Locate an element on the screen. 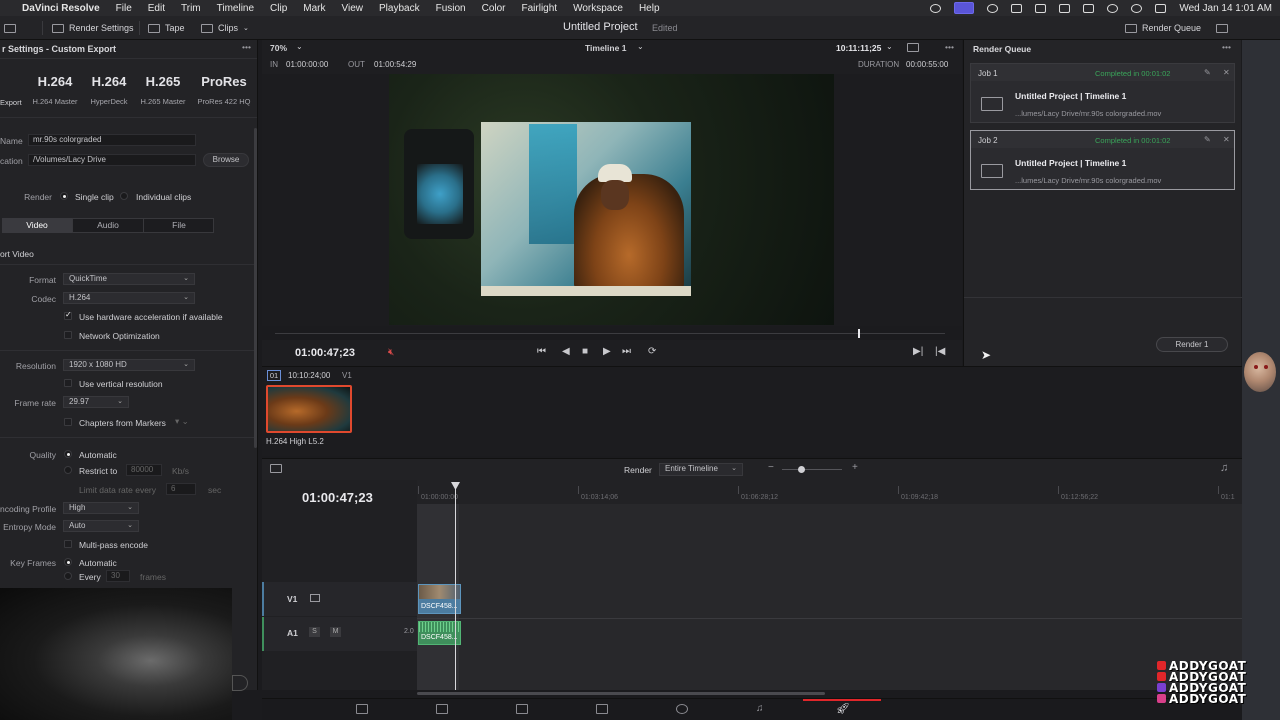 Image resolution: width=1280 pixels, height=720 pixels. zoom-out-icon: − is located at coordinates (771, 467).